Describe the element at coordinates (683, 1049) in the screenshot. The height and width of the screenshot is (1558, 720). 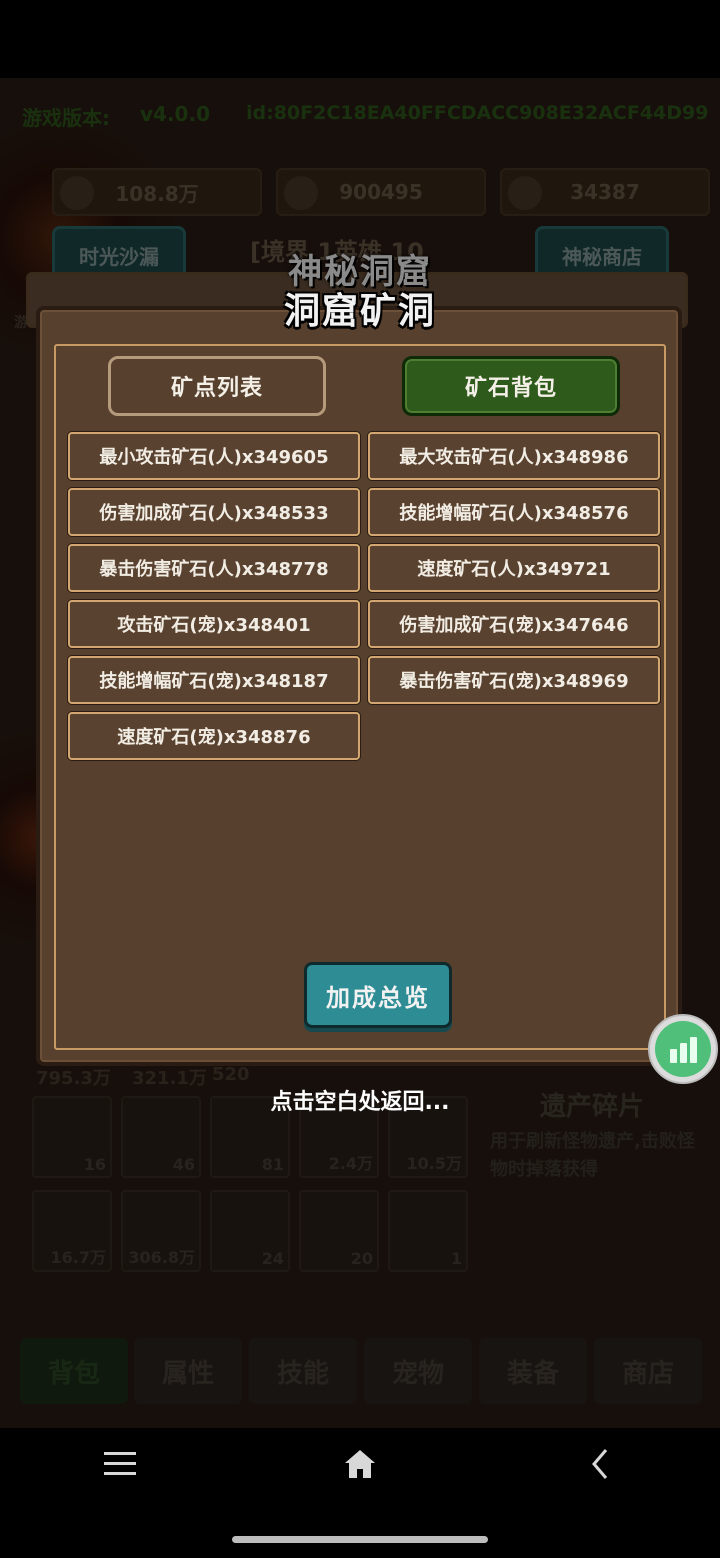
I see `bar-chart-icon` at that location.